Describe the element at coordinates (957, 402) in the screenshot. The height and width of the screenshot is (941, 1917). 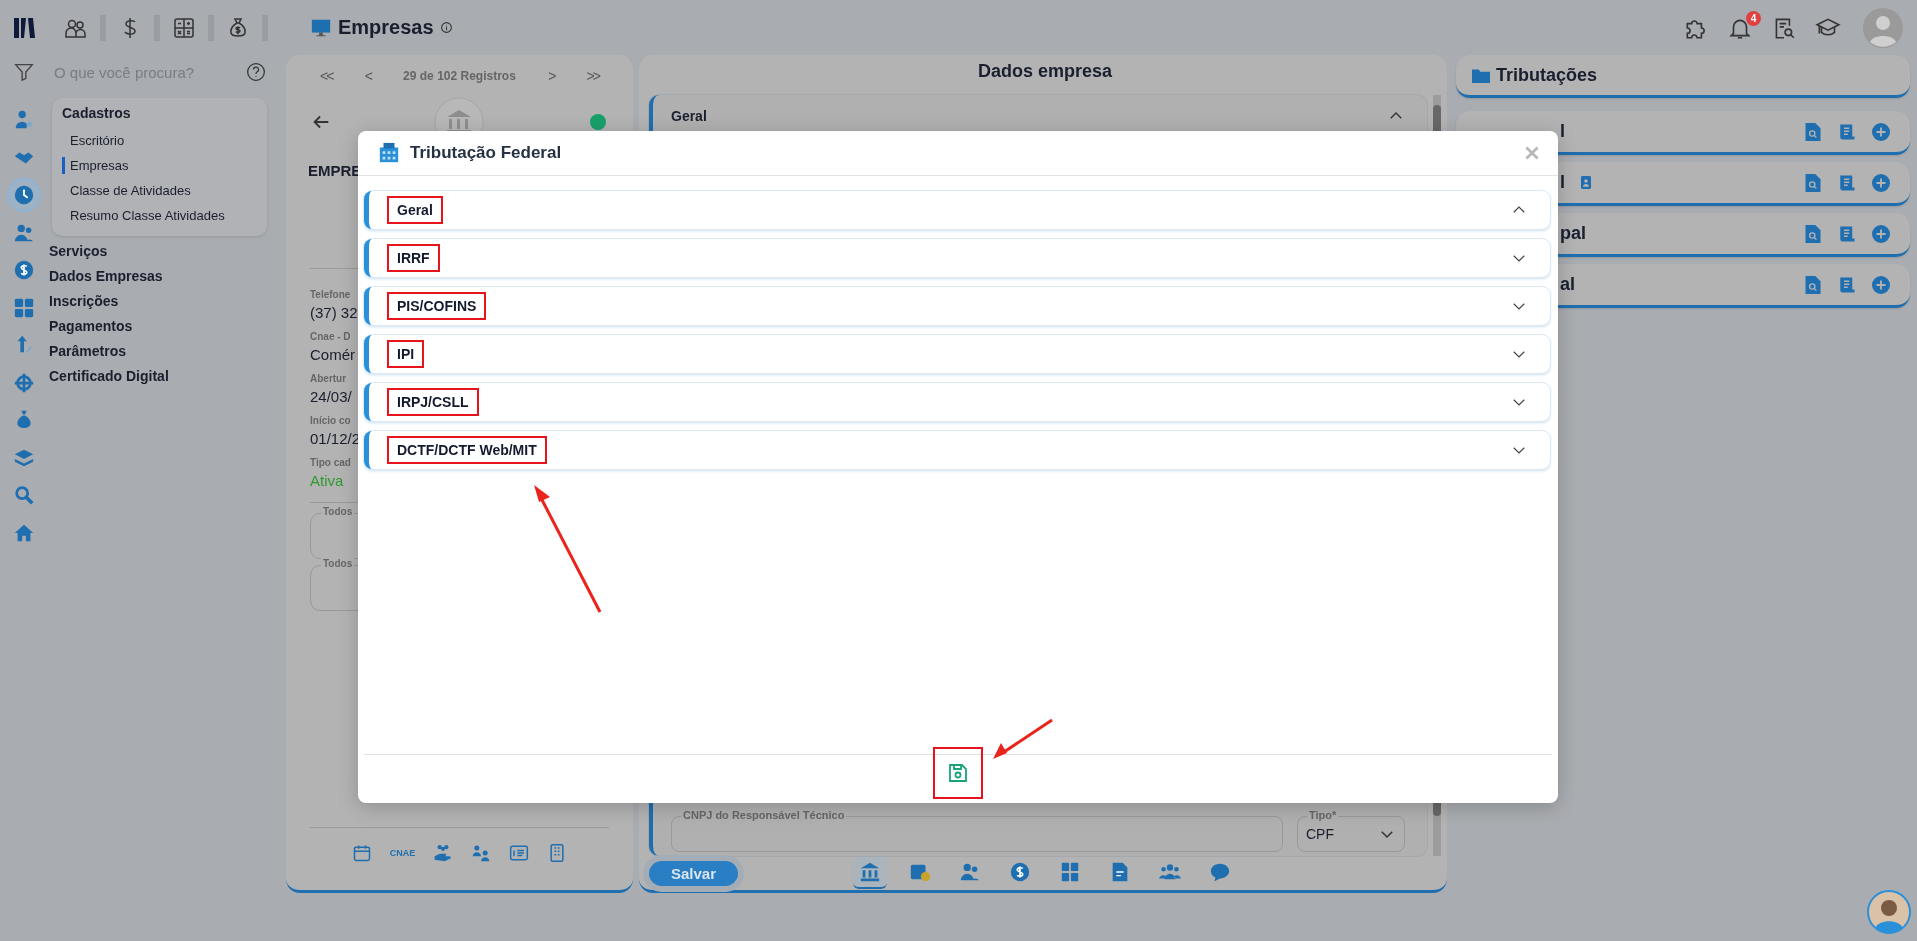
I see `accordion-section: IRPJ/CSLL` at that location.